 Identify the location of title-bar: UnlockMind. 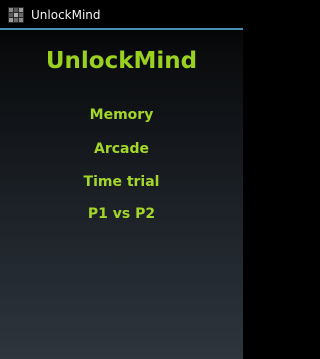
(121, 15).